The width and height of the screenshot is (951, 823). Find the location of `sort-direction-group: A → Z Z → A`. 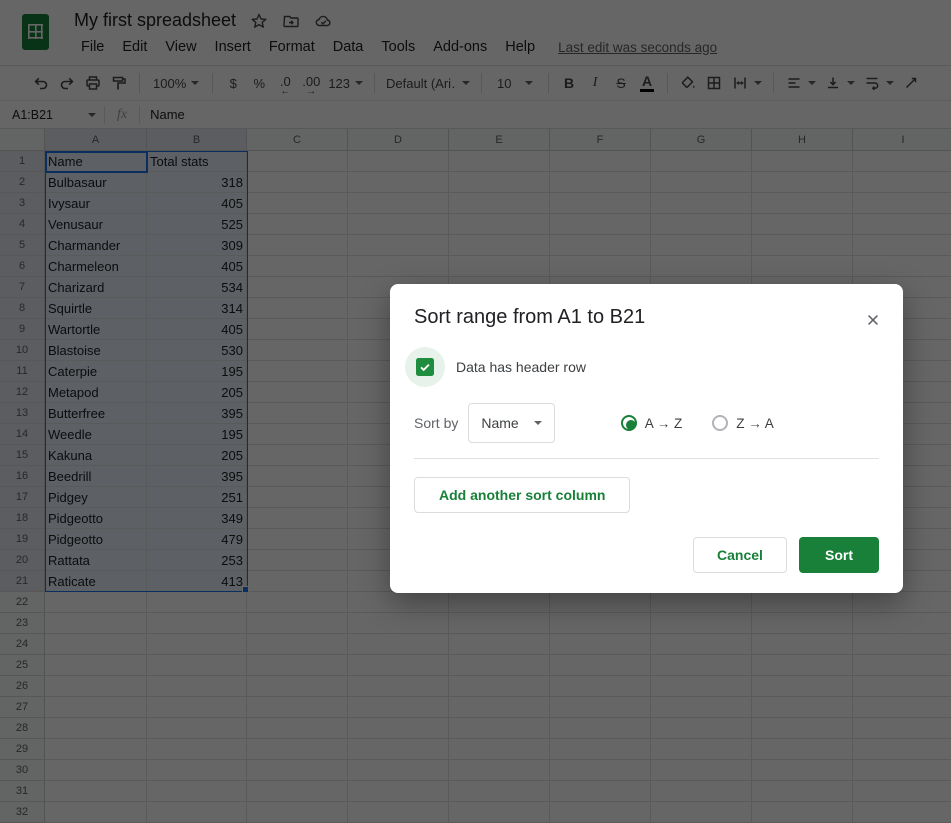

sort-direction-group: A → Z Z → A is located at coordinates (697, 423).